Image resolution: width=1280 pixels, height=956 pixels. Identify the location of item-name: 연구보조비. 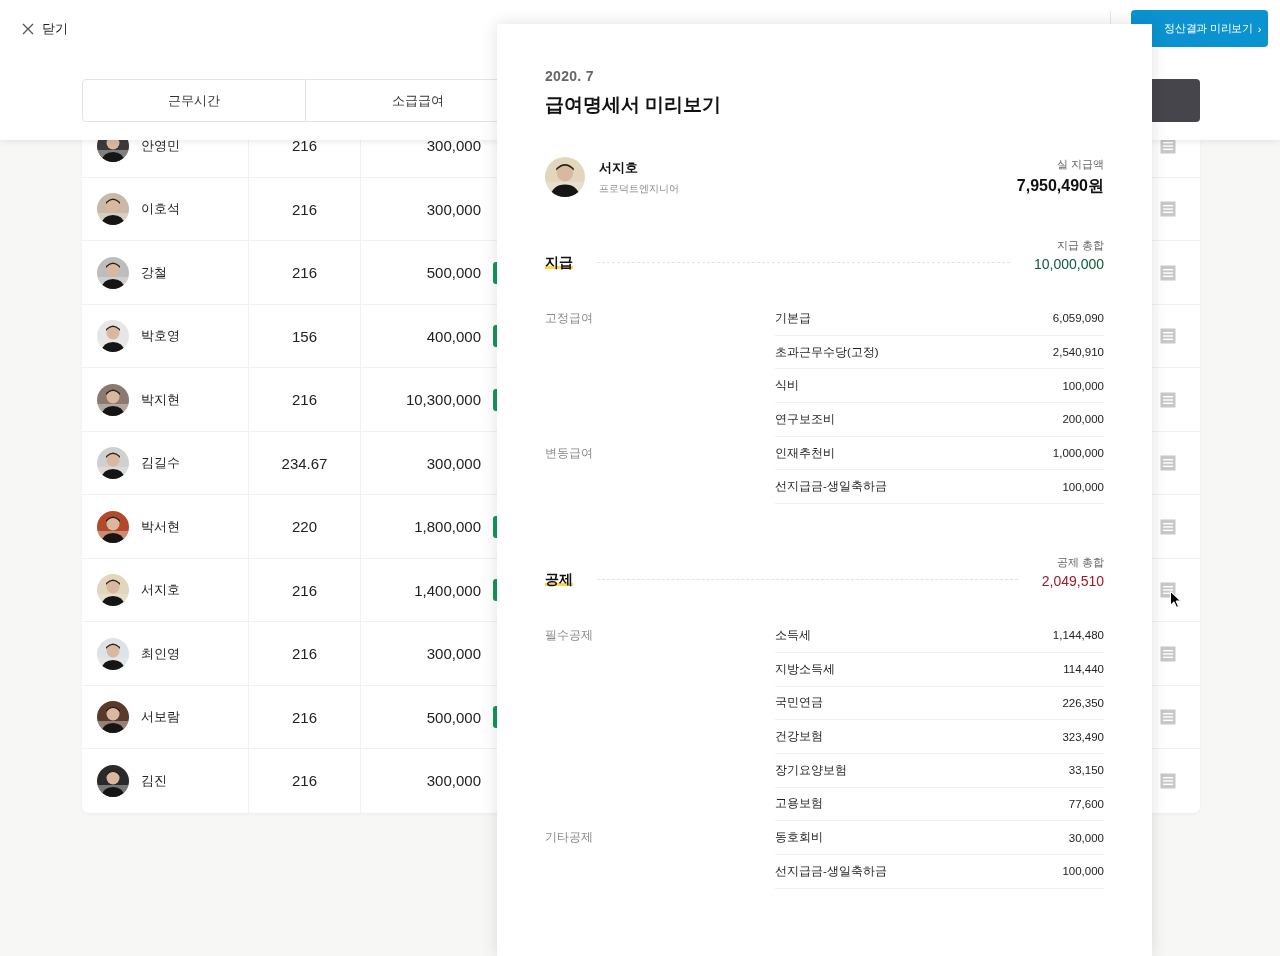
(805, 419).